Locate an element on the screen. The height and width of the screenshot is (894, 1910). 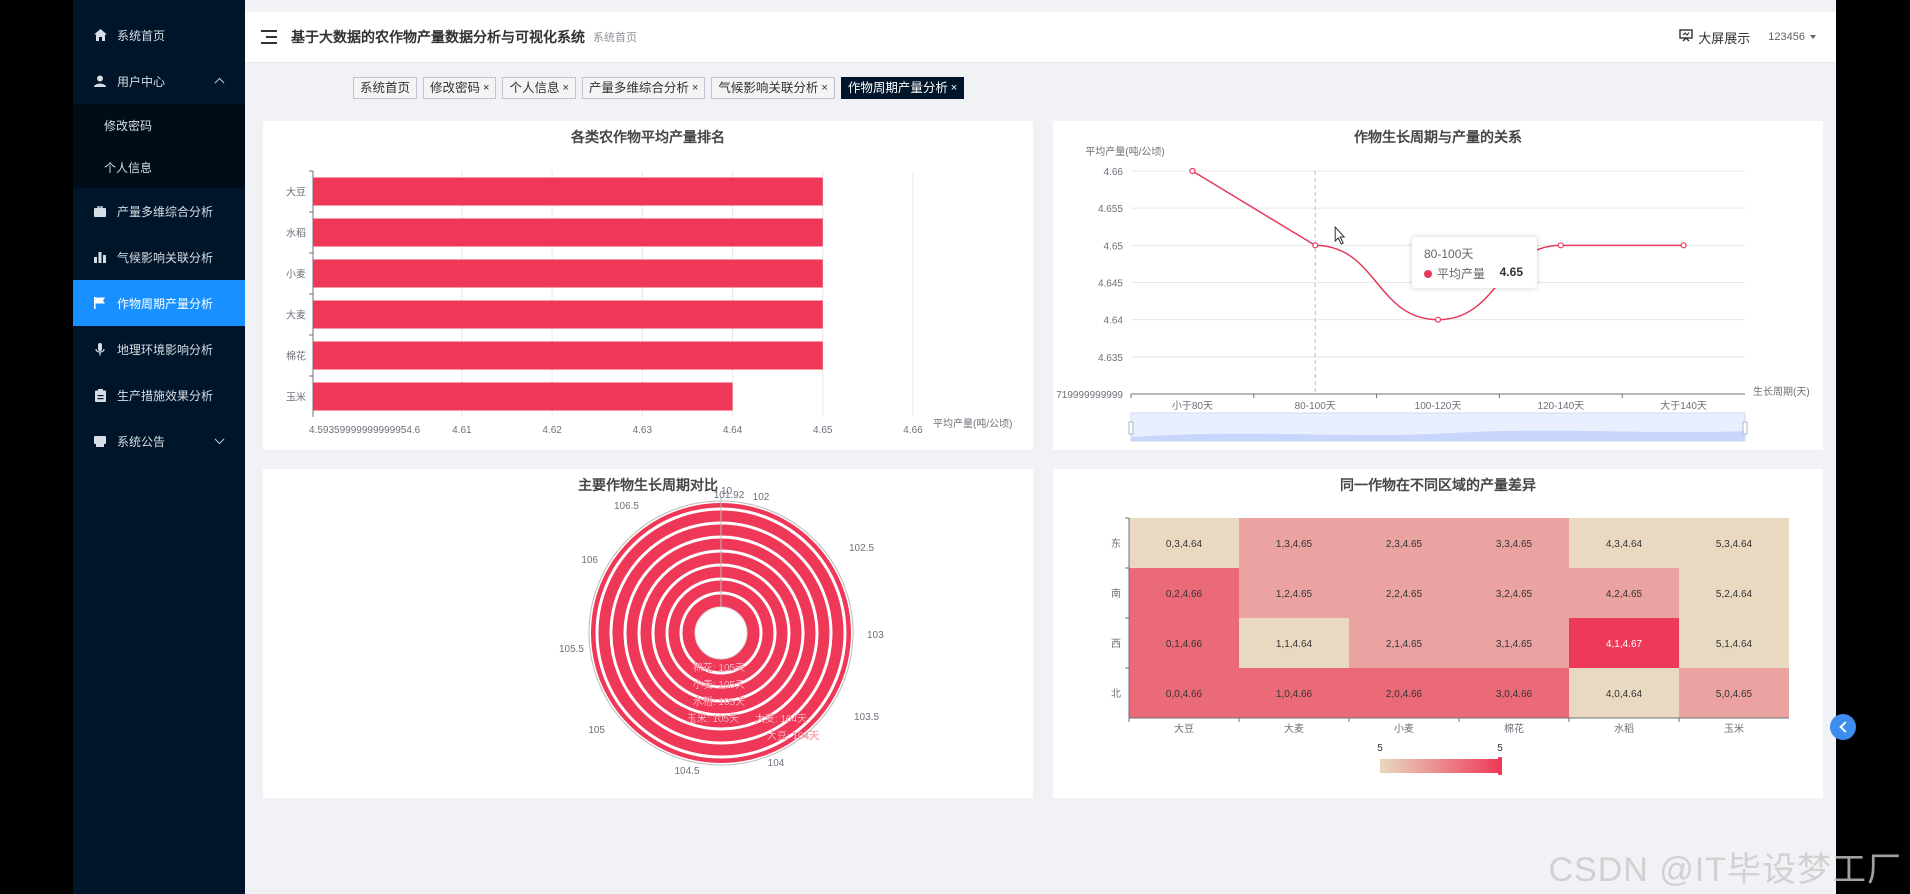
menu-climate-analysis: 气候影响关联分析 is located at coordinates (159, 257).